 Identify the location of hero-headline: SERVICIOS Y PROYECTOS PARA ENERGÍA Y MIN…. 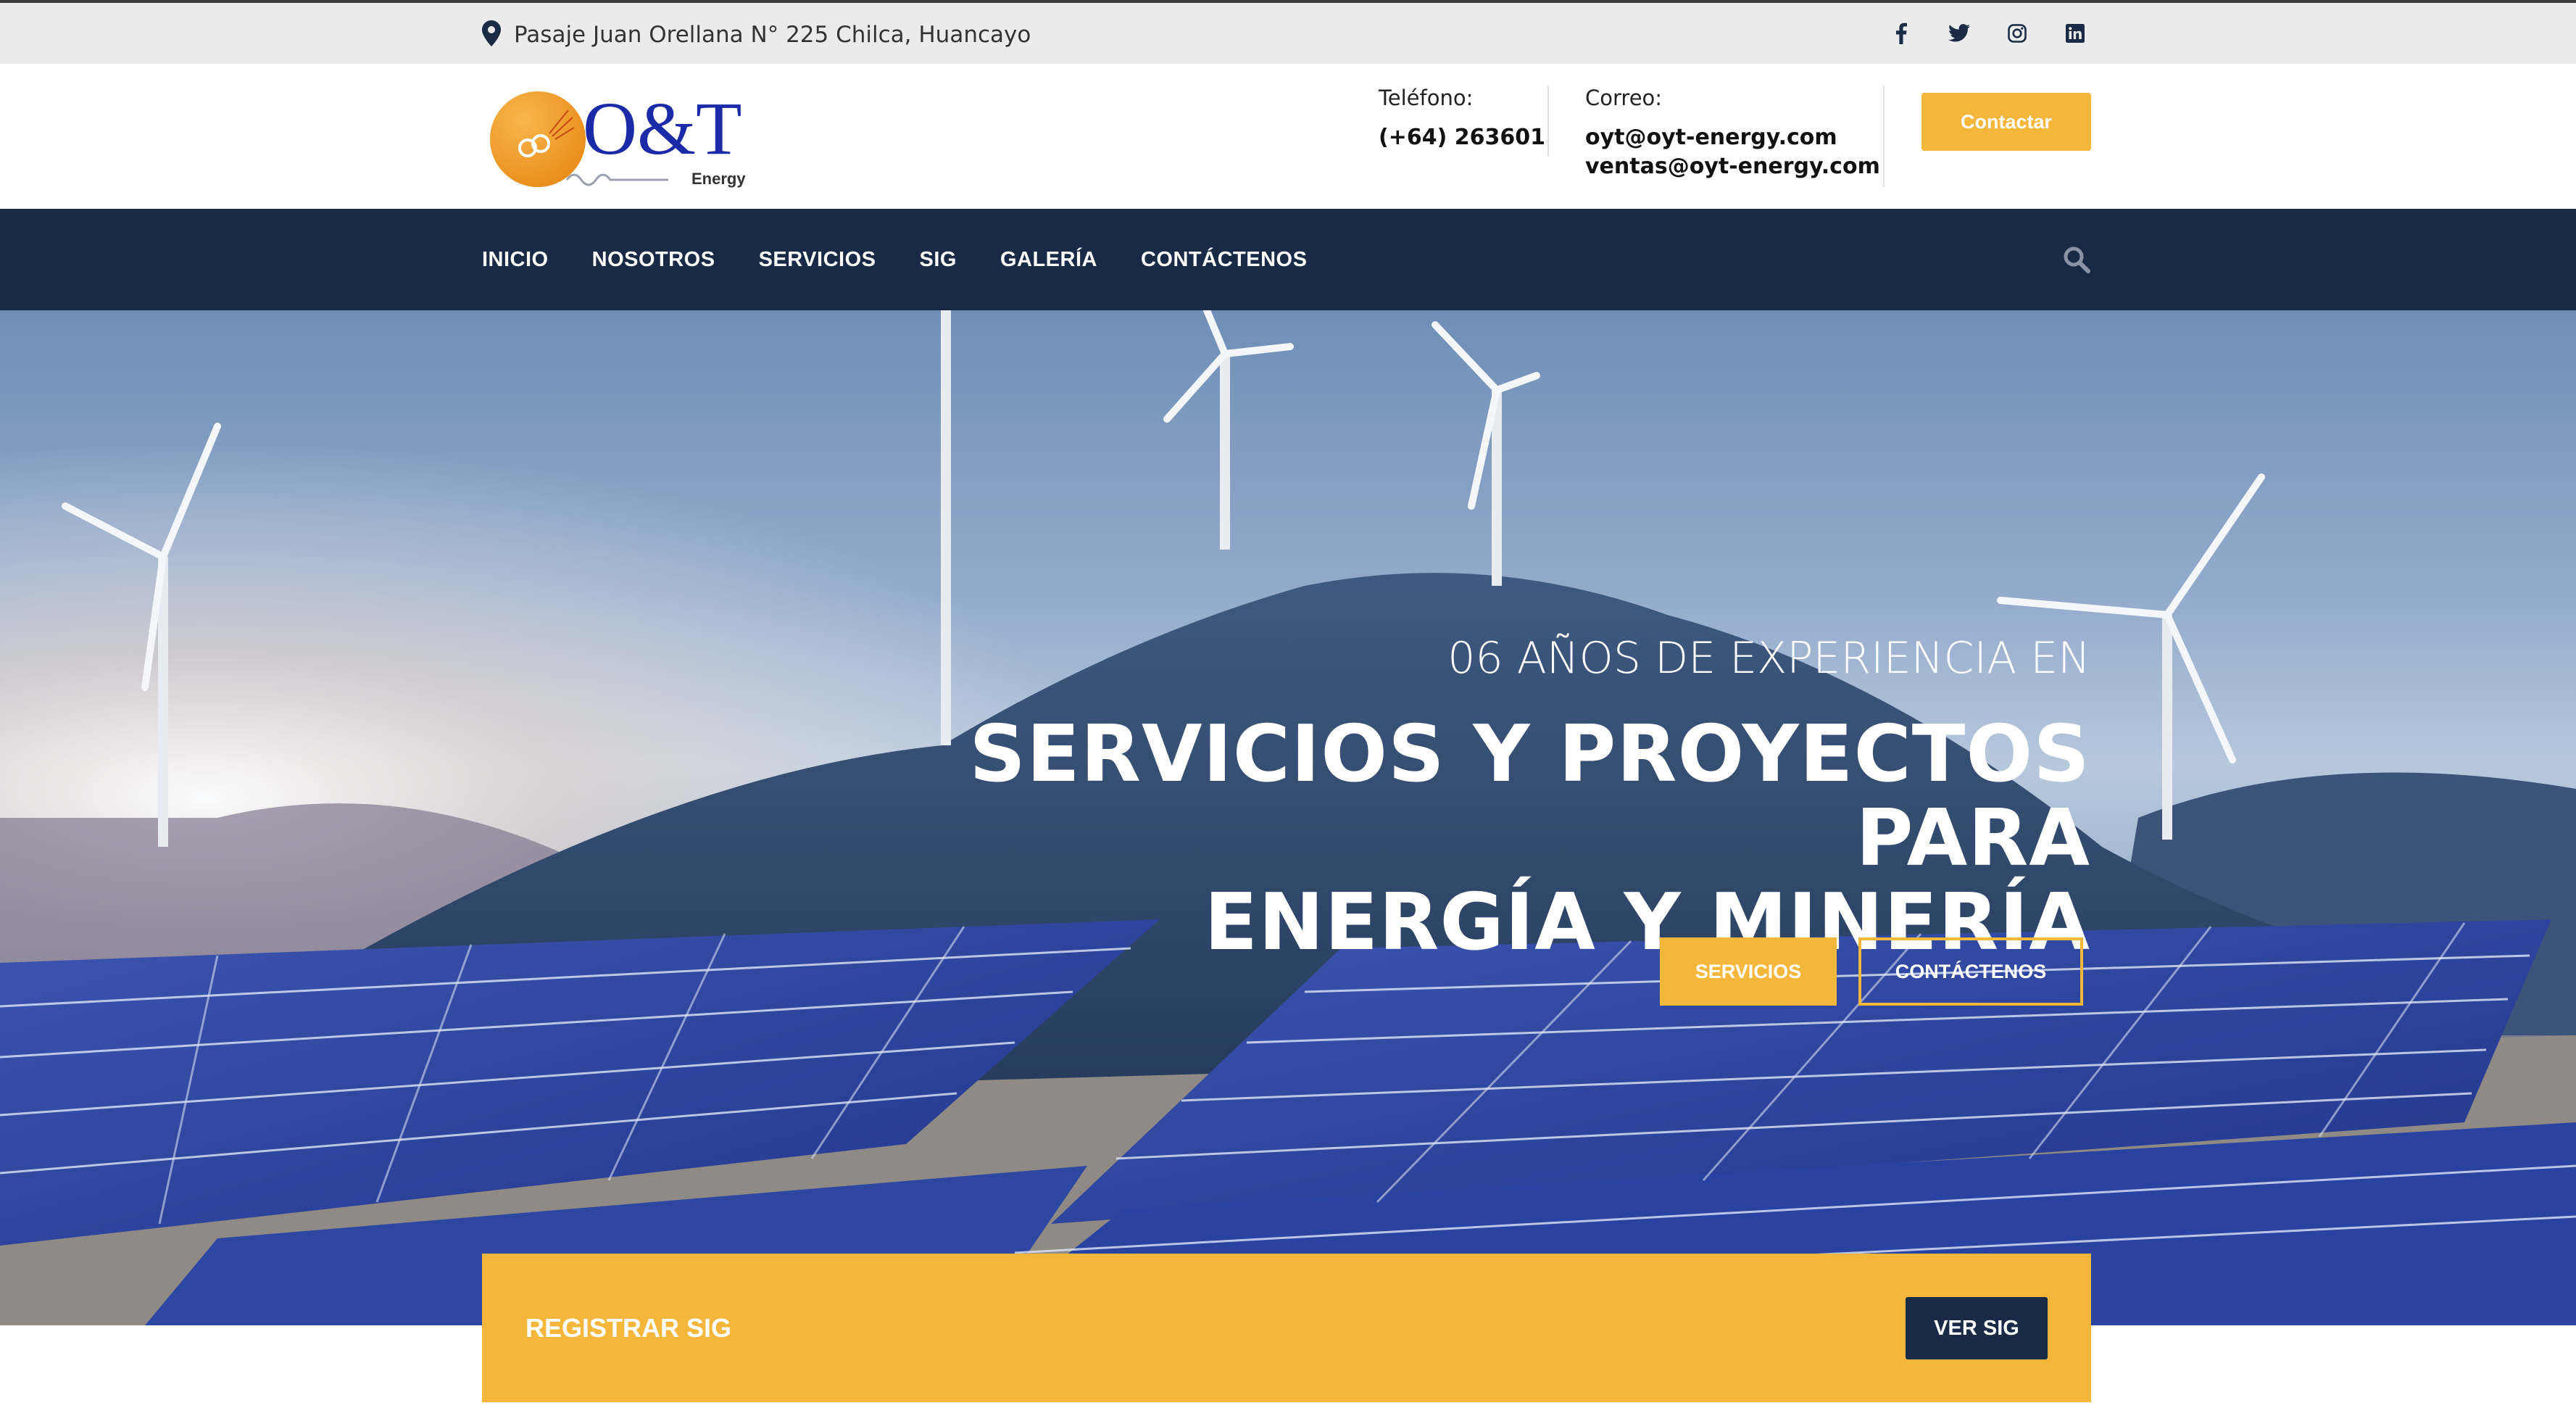
(1401, 839).